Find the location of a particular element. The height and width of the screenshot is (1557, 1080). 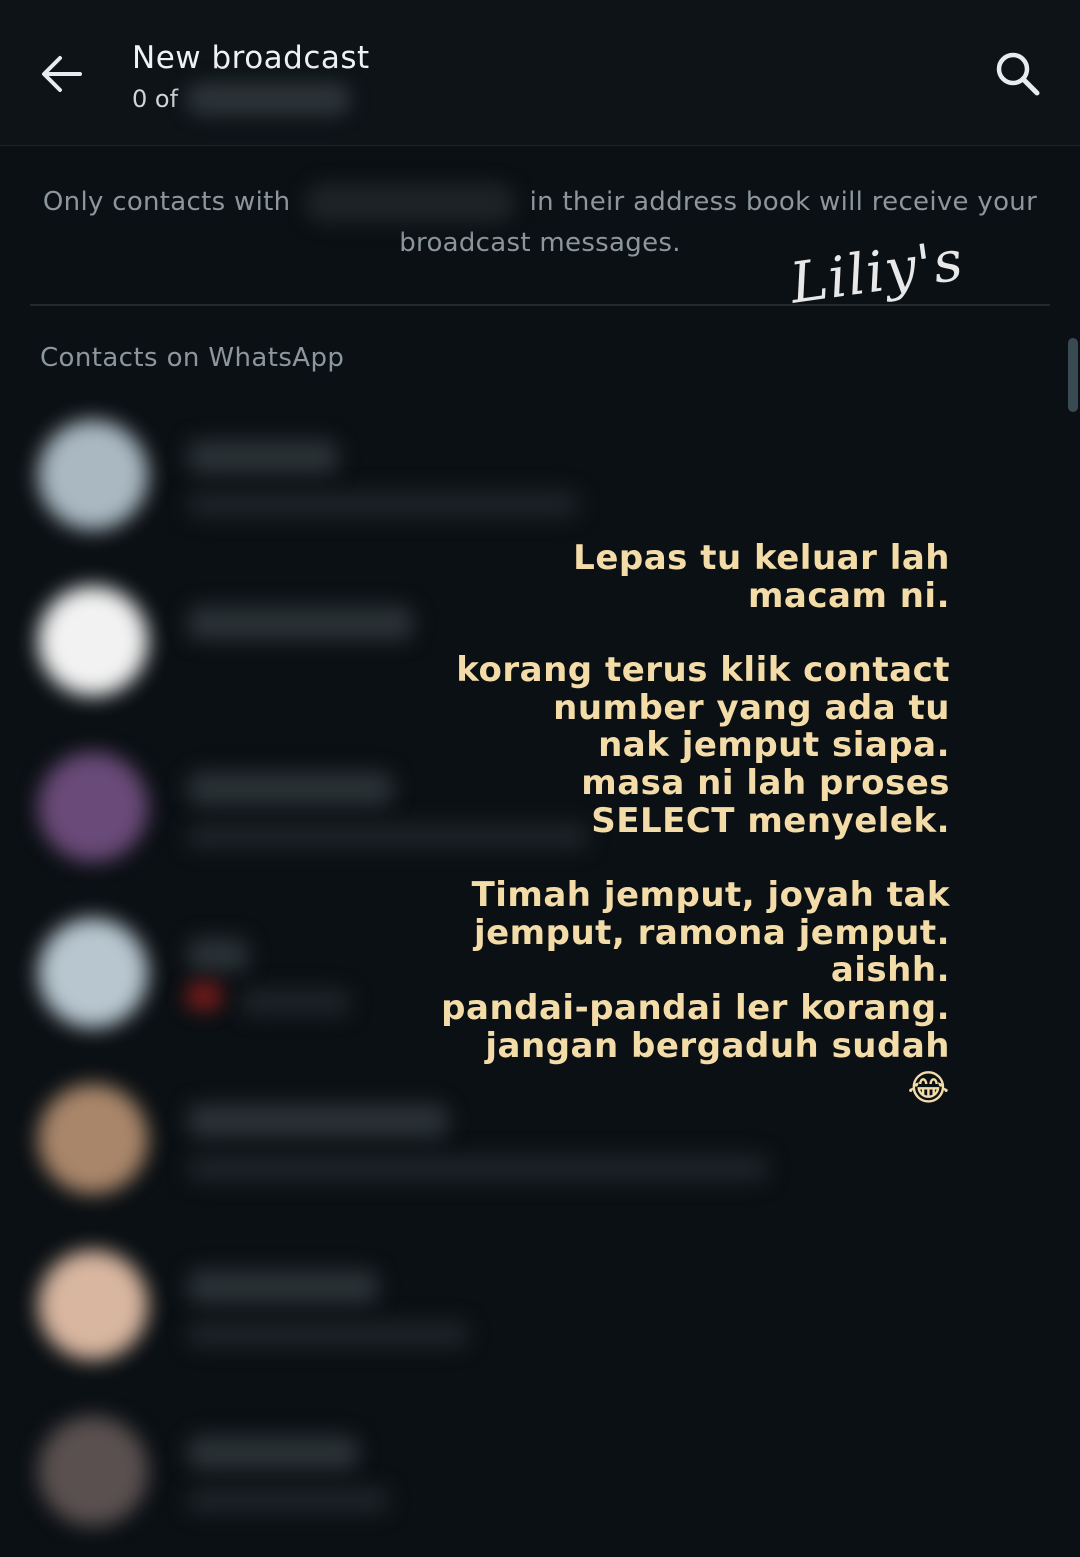

search-icon is located at coordinates (1018, 74).